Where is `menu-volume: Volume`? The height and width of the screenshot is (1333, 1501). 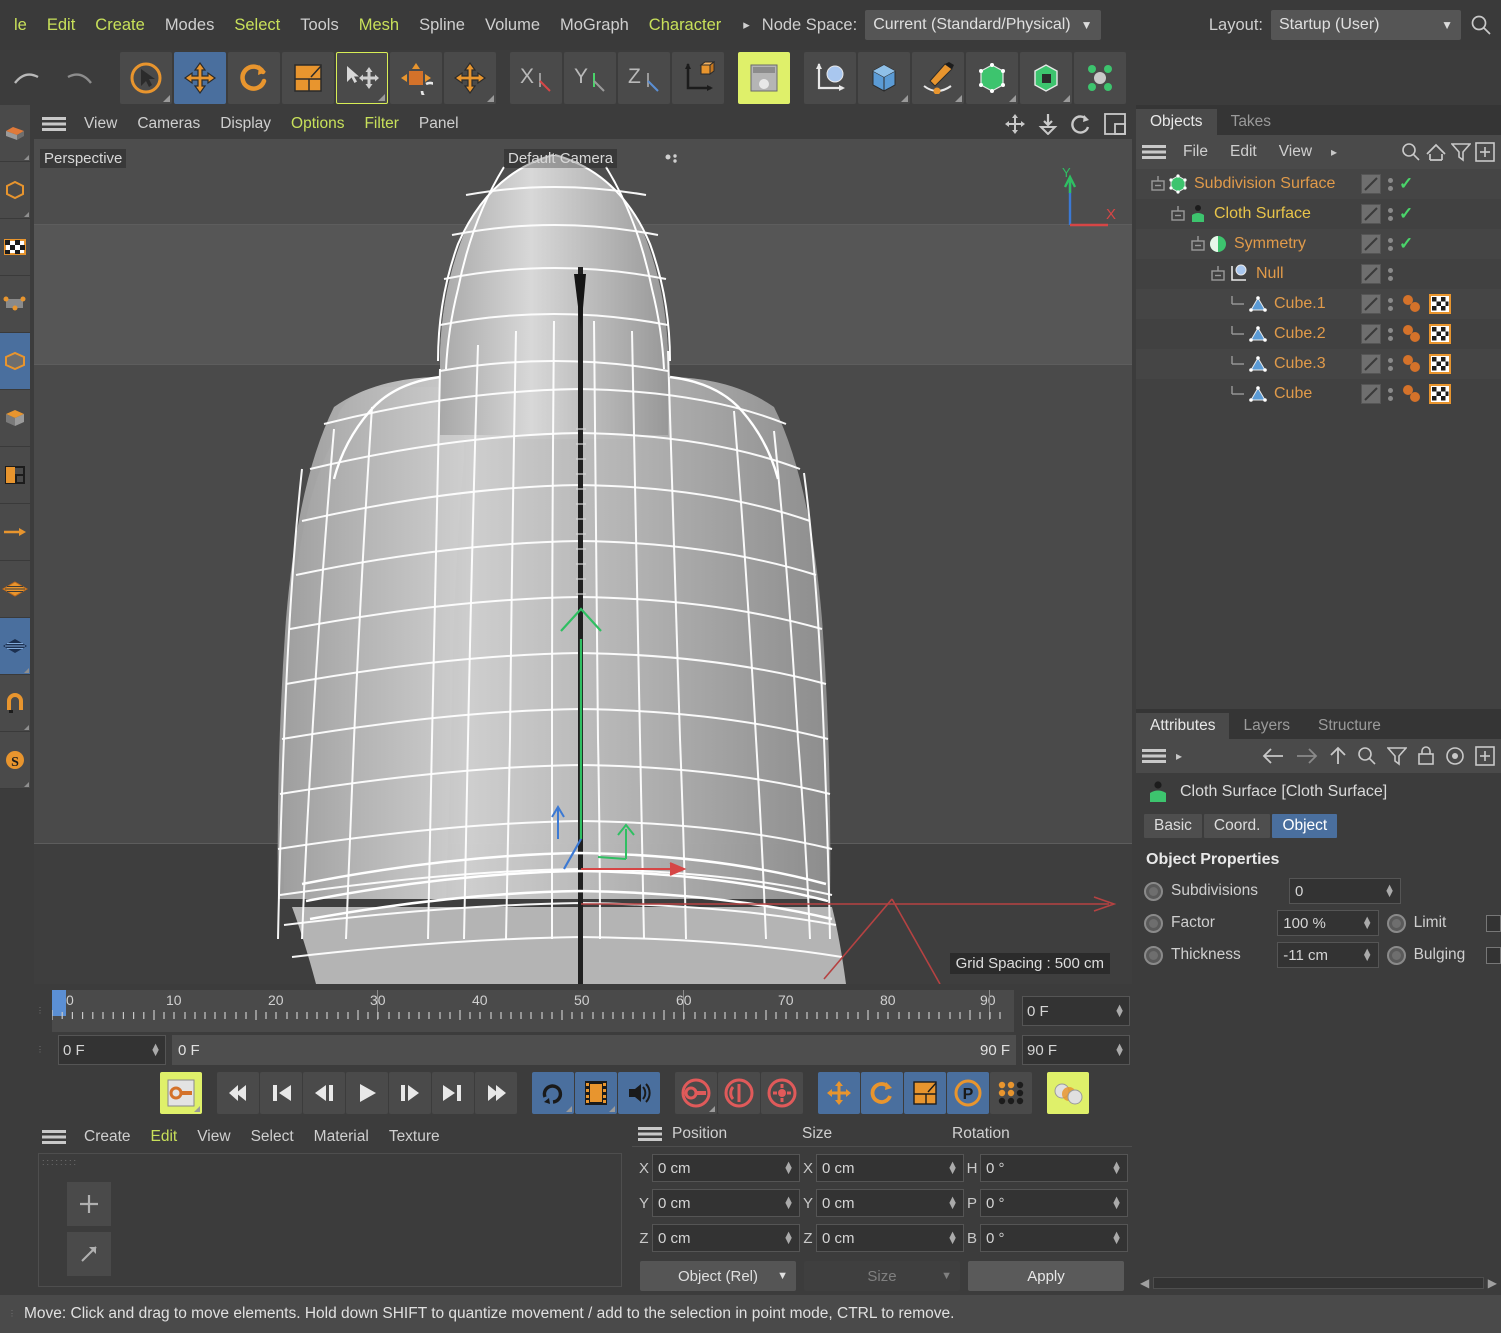
menu-volume: Volume is located at coordinates (512, 25).